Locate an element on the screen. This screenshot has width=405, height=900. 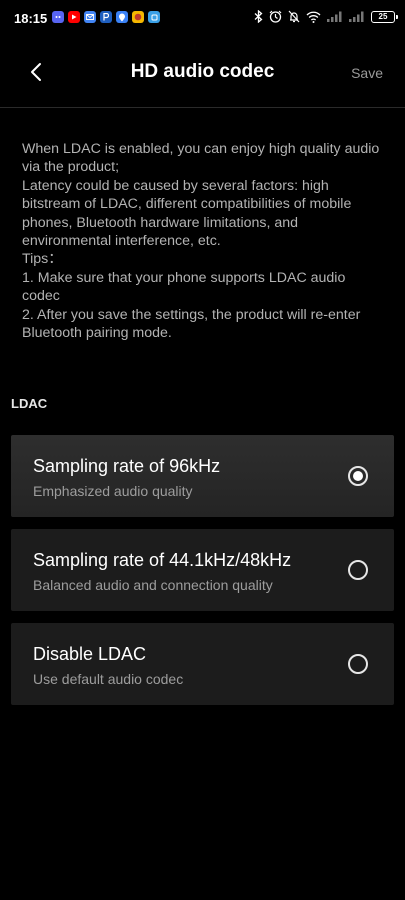
page-title: HD audio codec is located at coordinates (202, 71).